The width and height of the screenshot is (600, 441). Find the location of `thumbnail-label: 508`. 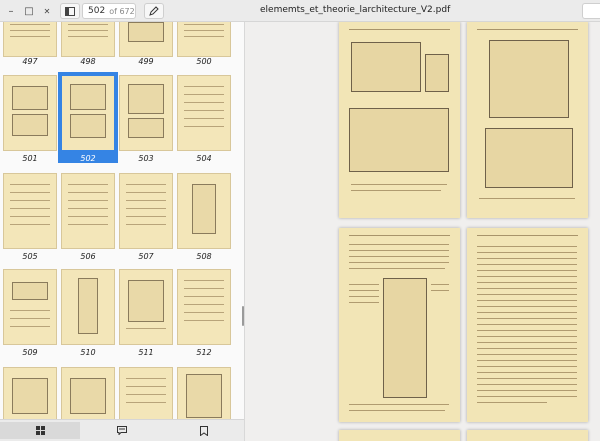

thumbnail-label: 508 is located at coordinates (204, 256).